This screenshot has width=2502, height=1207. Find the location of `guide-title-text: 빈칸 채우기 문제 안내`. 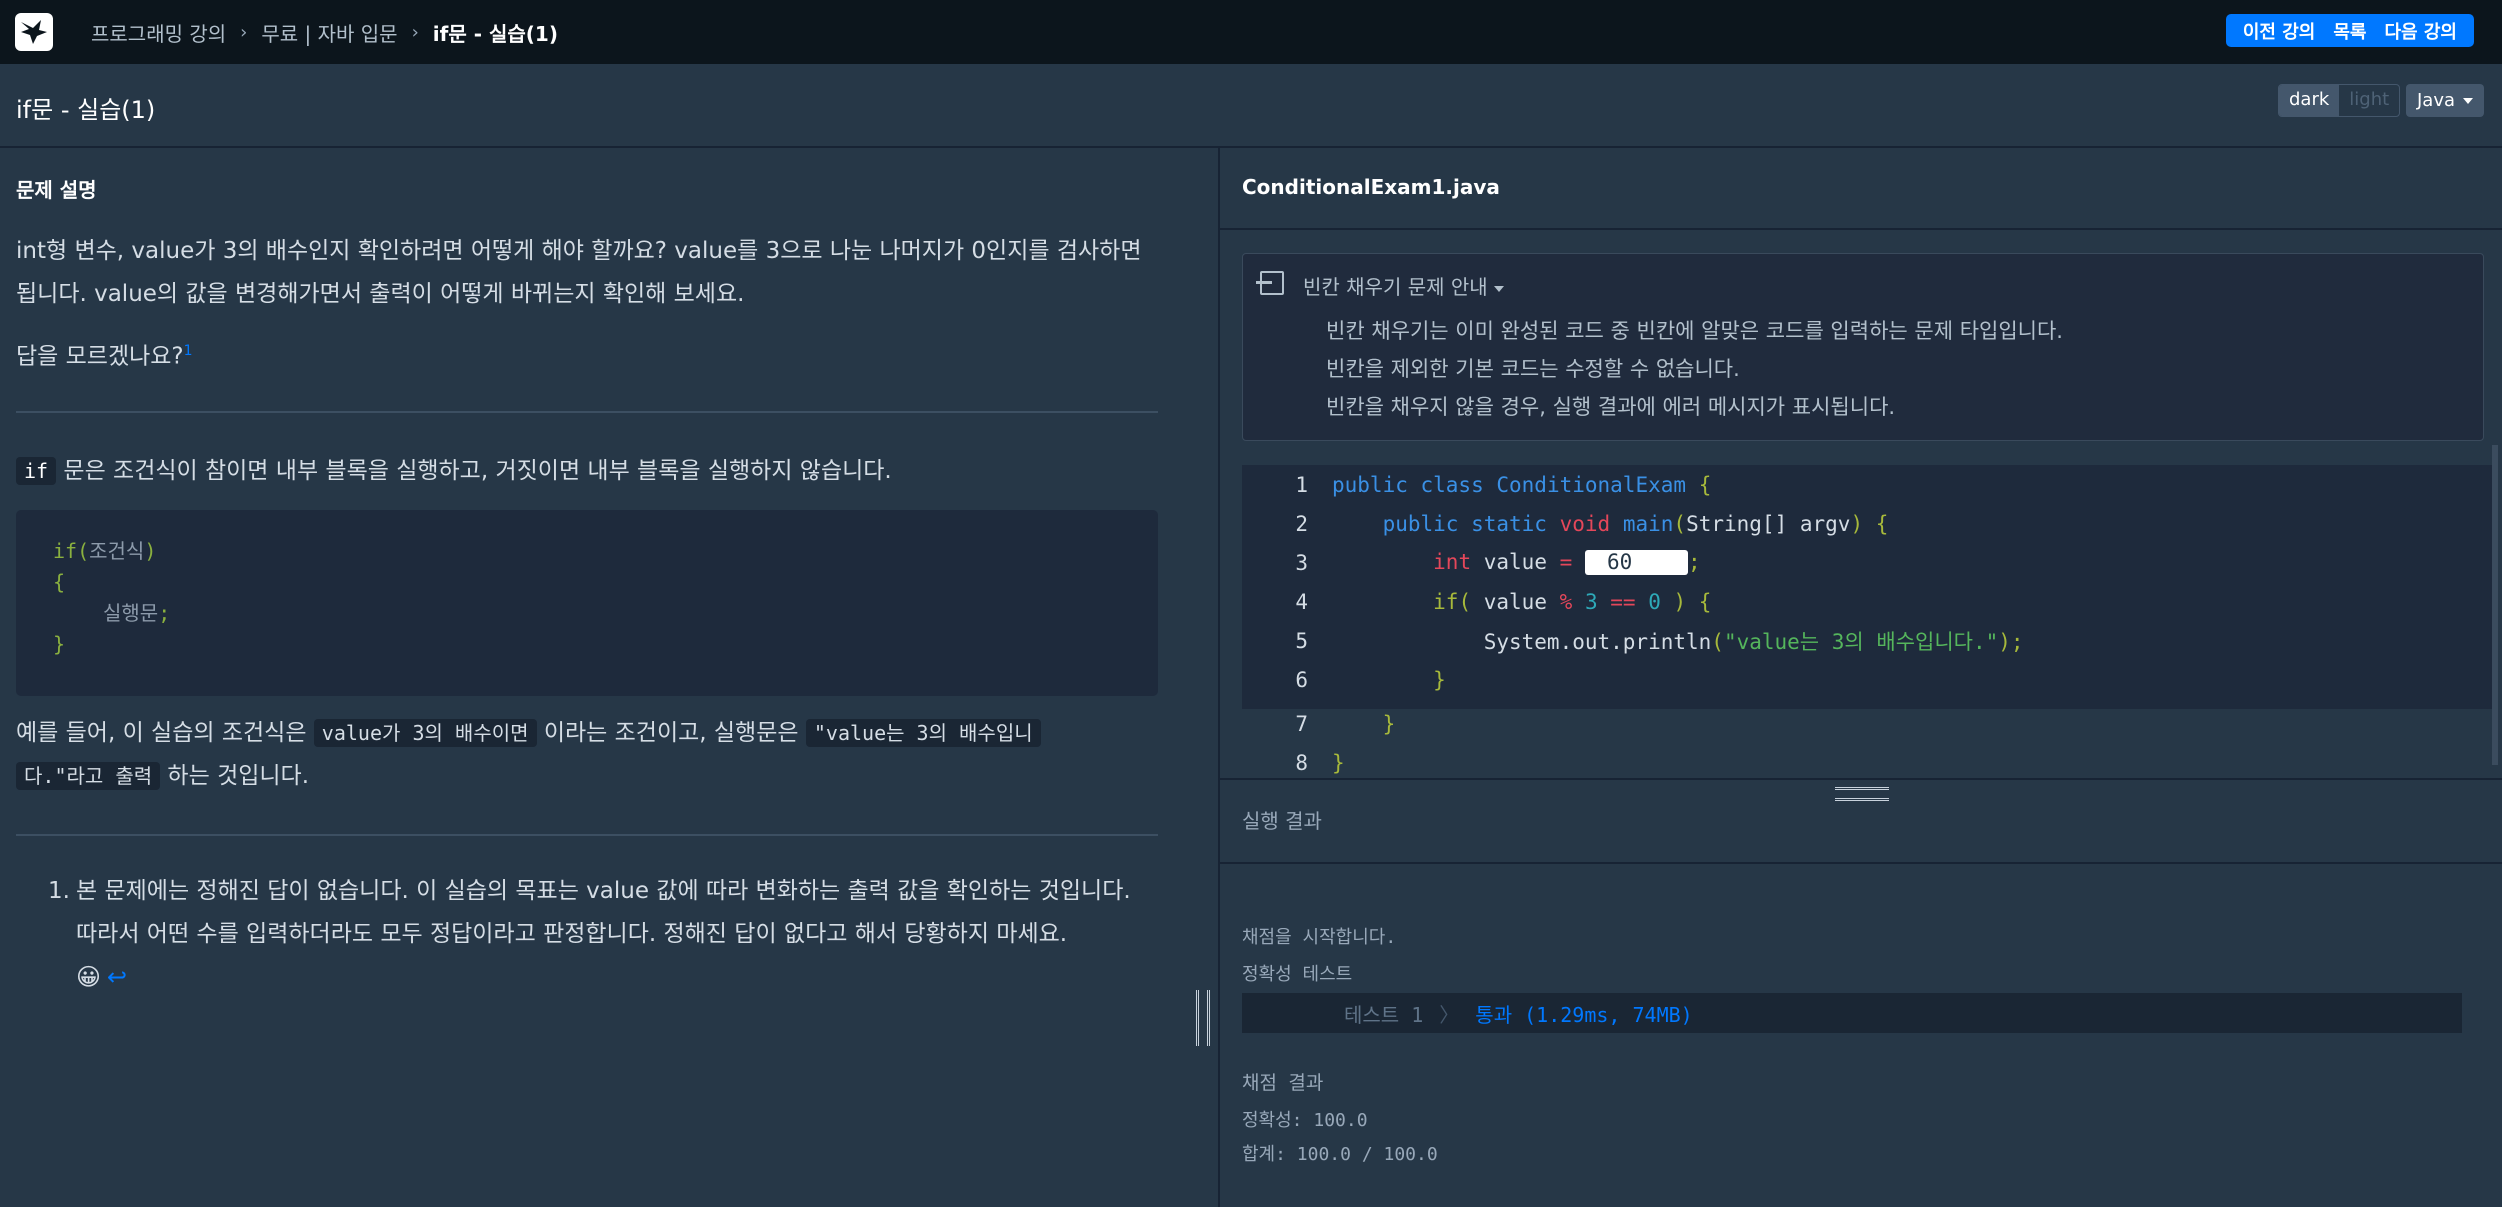

guide-title-text: 빈칸 채우기 문제 안내 is located at coordinates (1395, 287).